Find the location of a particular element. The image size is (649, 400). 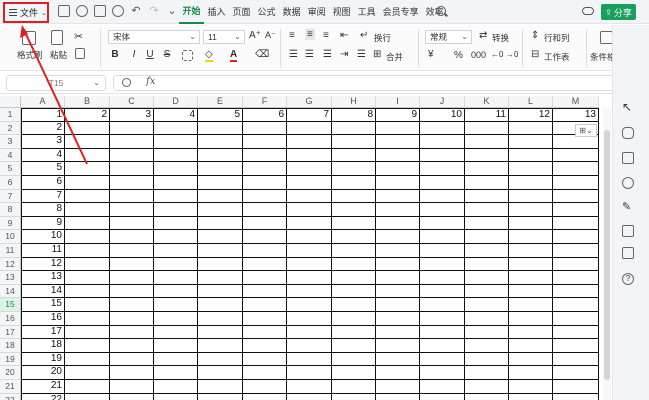

justify-icon: ☰ is located at coordinates (361, 54).